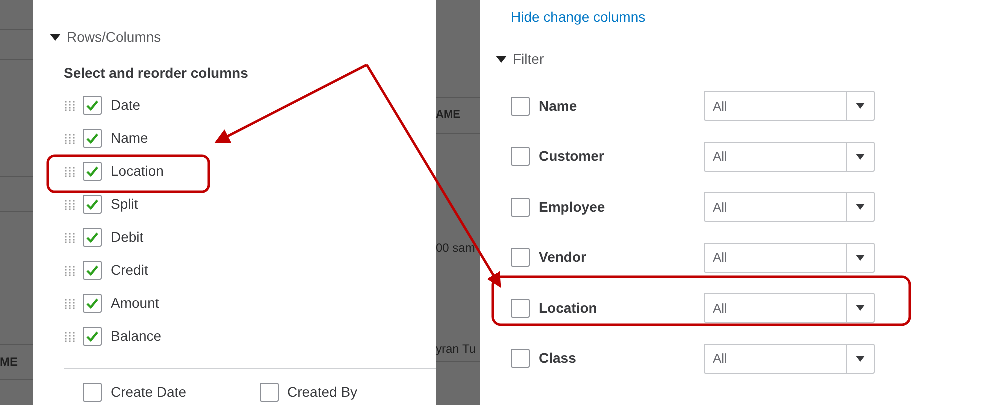 The height and width of the screenshot is (415, 999). Describe the element at coordinates (456, 248) in the screenshot. I see `table-cell-text: 00 sam` at that location.